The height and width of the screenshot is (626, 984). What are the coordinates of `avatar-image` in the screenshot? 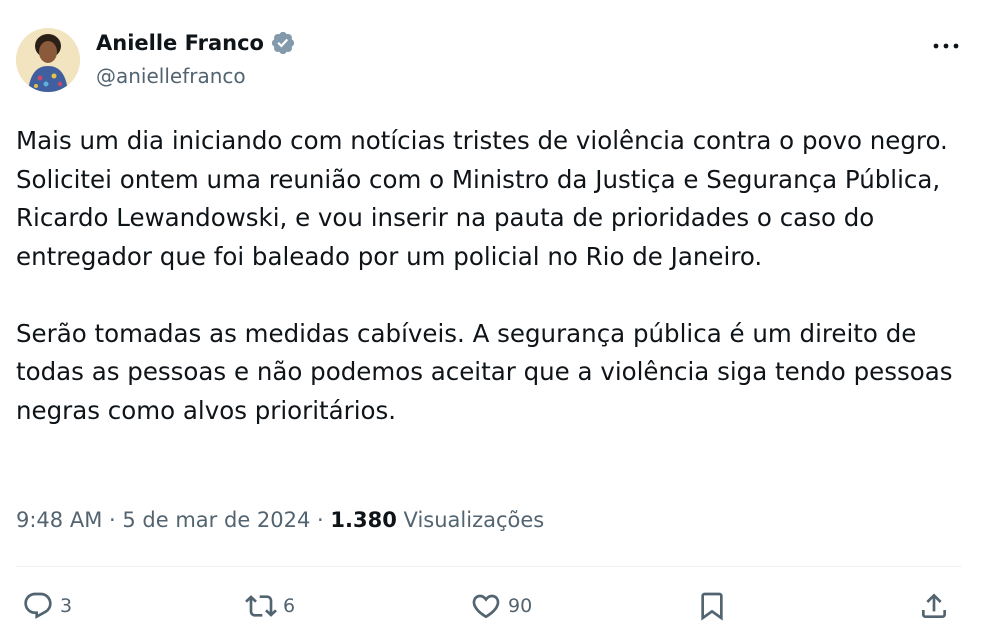 It's located at (48, 60).